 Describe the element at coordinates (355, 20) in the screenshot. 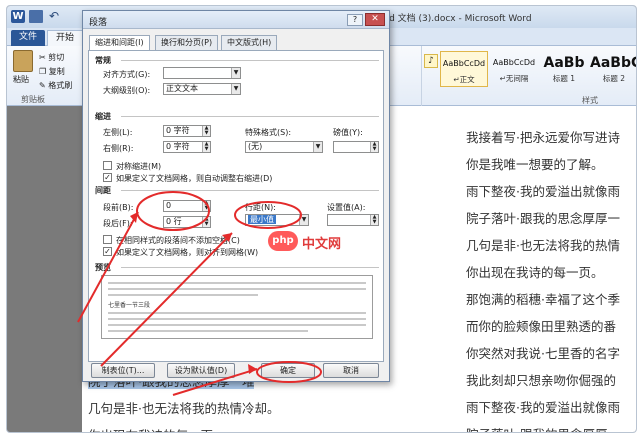

I see `help-icon: ?` at that location.